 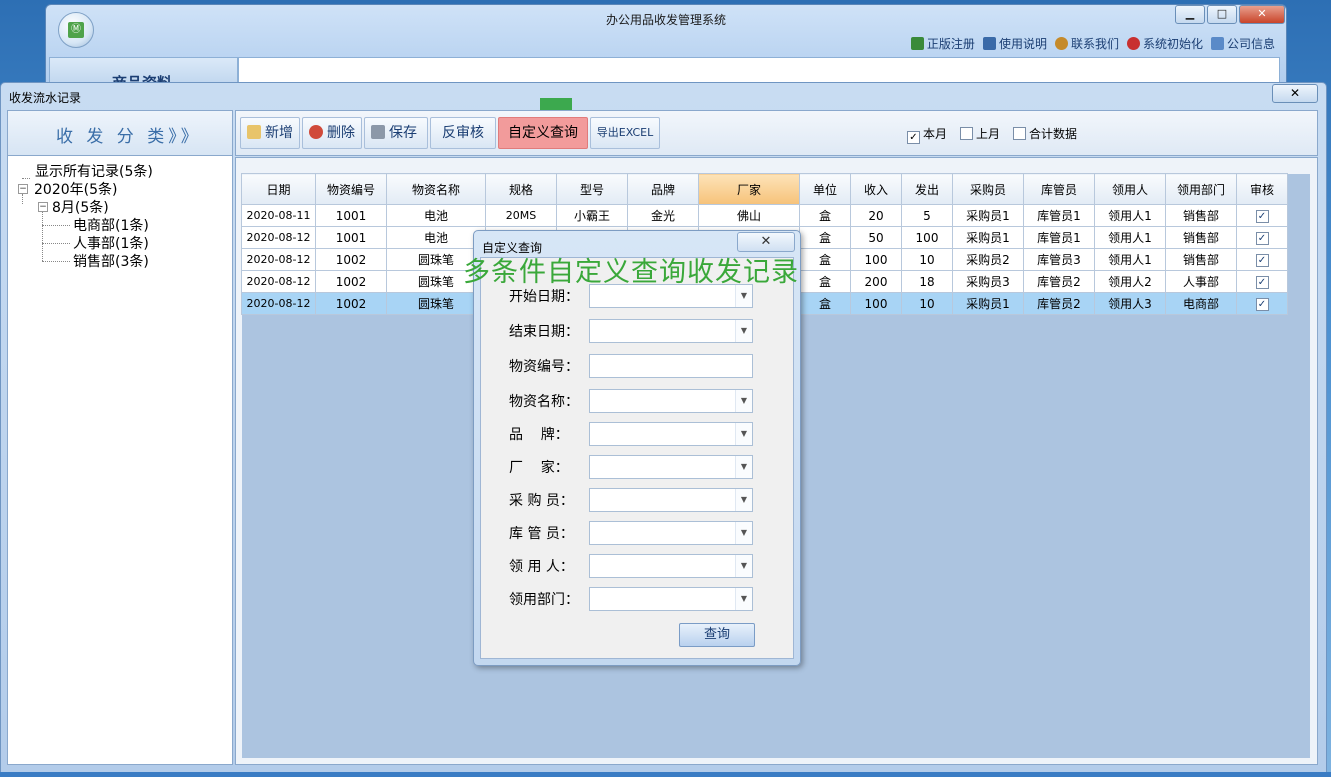 I want to click on column-header: 审核, so click(x=1262, y=189).